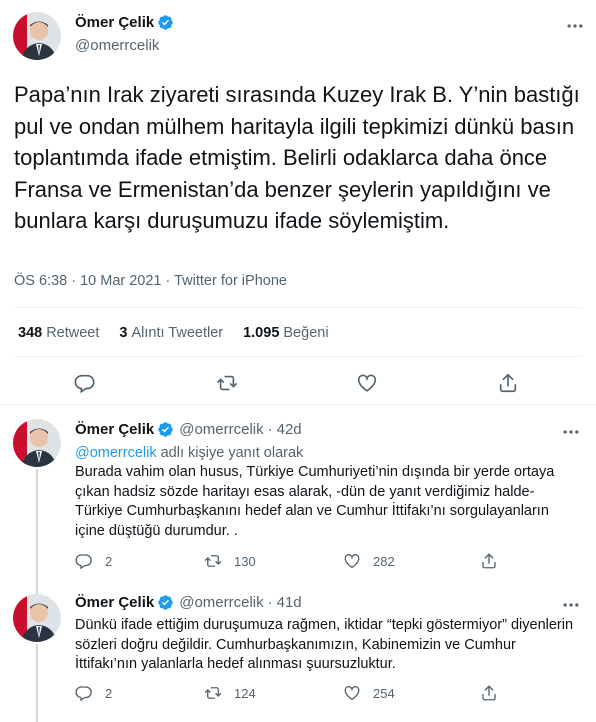  I want to click on author-name-row: Ömer Çelik, so click(124, 22).